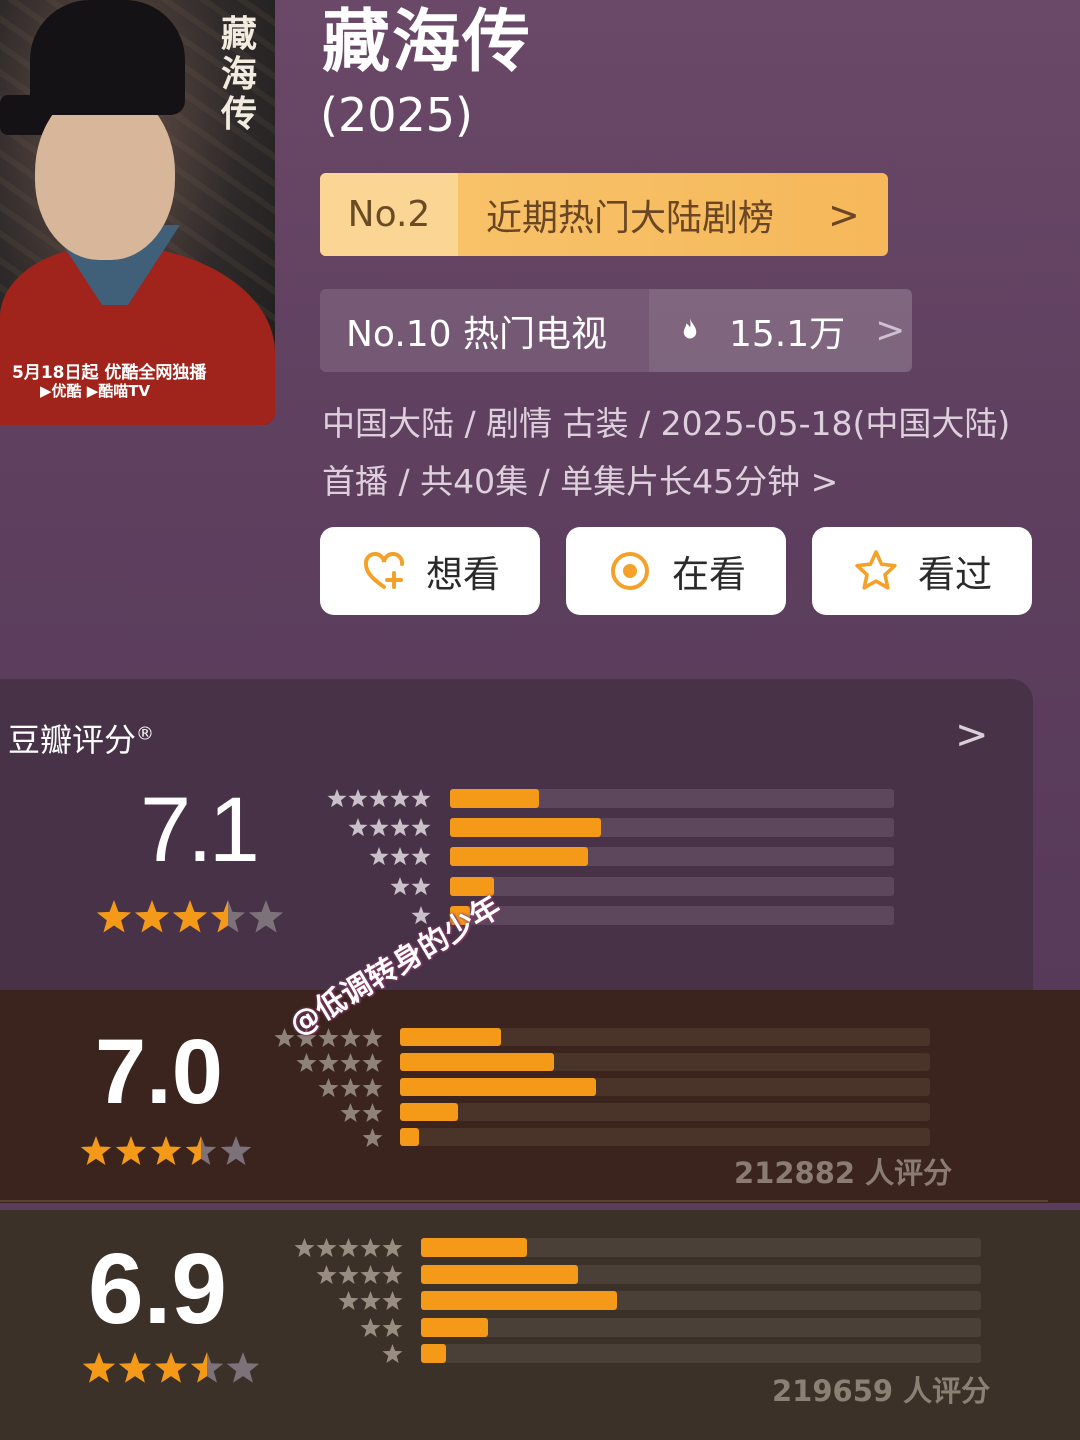  What do you see at coordinates (881, 1391) in the screenshot?
I see `rating-count: 219659 人评分` at bounding box center [881, 1391].